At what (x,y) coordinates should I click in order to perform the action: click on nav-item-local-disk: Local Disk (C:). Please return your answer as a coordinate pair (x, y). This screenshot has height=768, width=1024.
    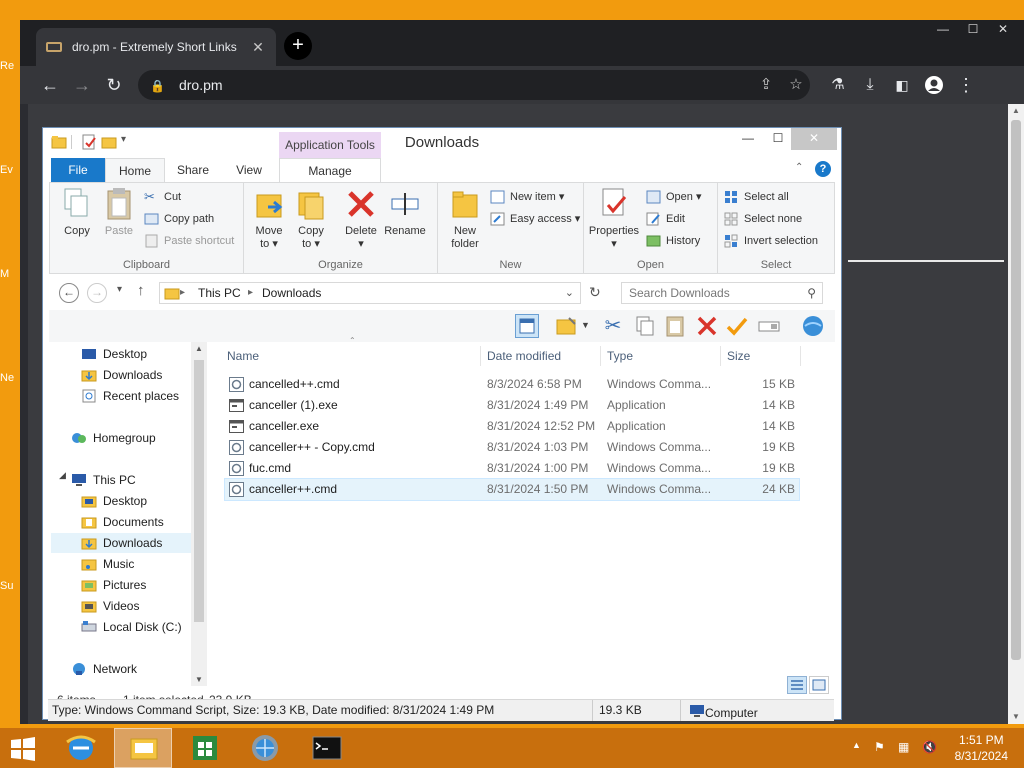
    Looking at the image, I should click on (131, 627).